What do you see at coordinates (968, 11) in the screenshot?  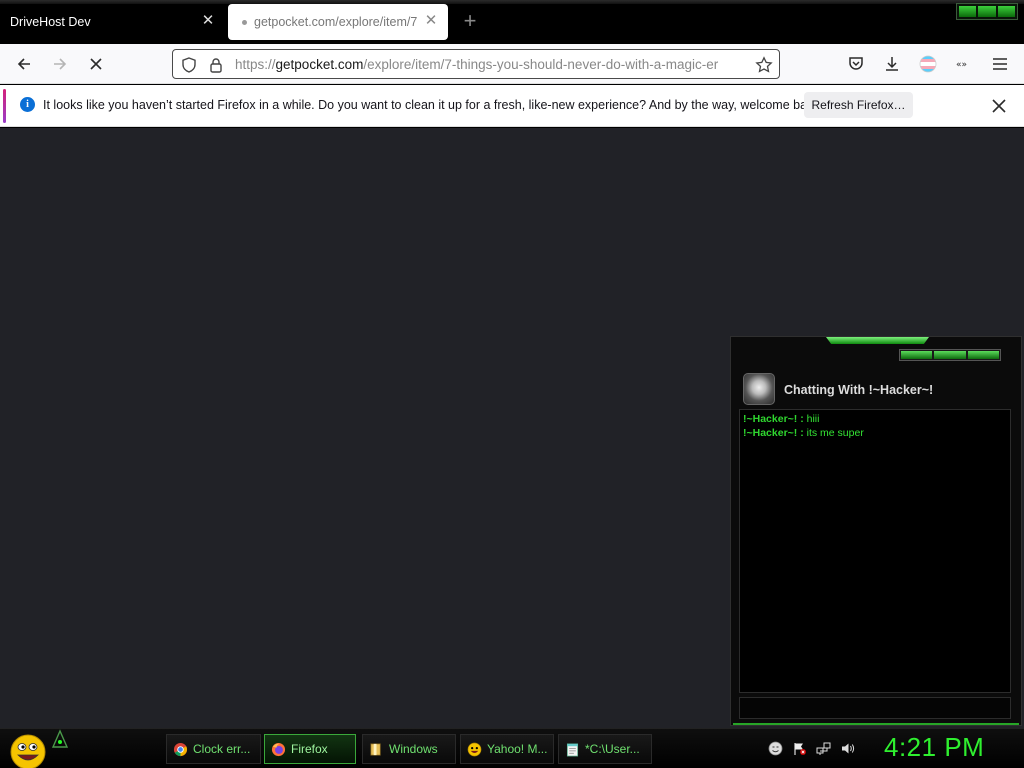 I see `minimize-button` at bounding box center [968, 11].